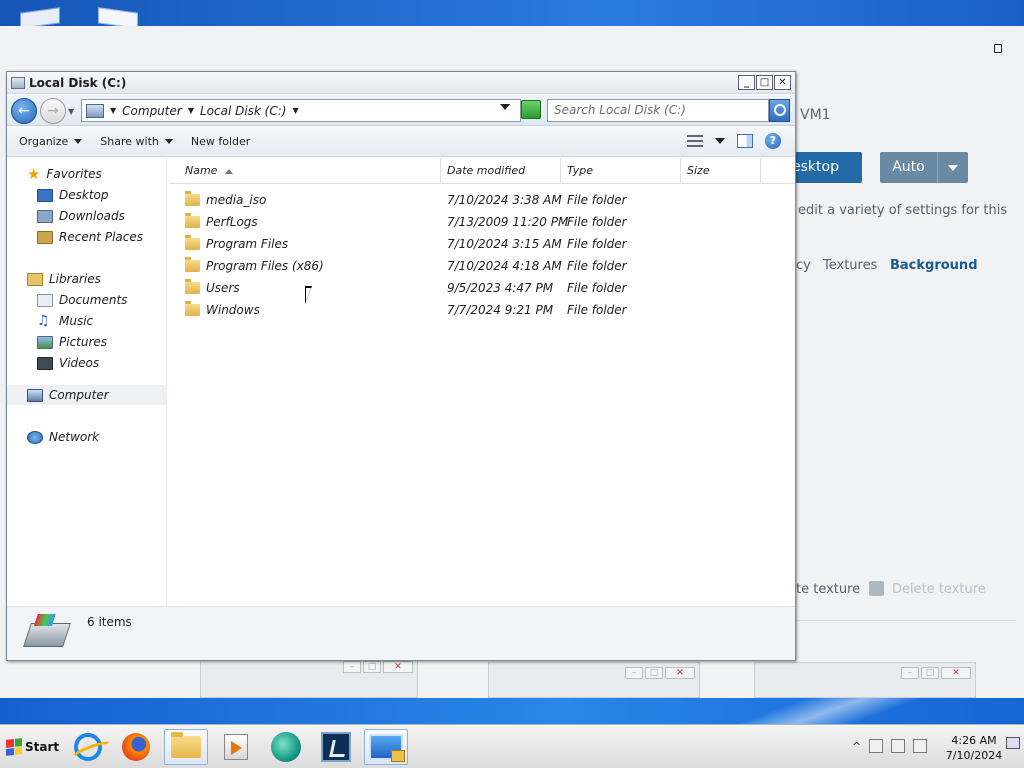  I want to click on close-button: ✕, so click(782, 82).